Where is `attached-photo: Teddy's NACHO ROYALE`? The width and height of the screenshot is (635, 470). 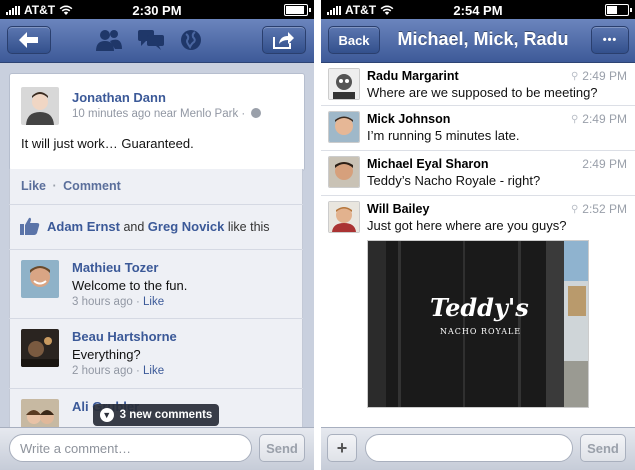 attached-photo: Teddy's NACHO ROYALE is located at coordinates (478, 324).